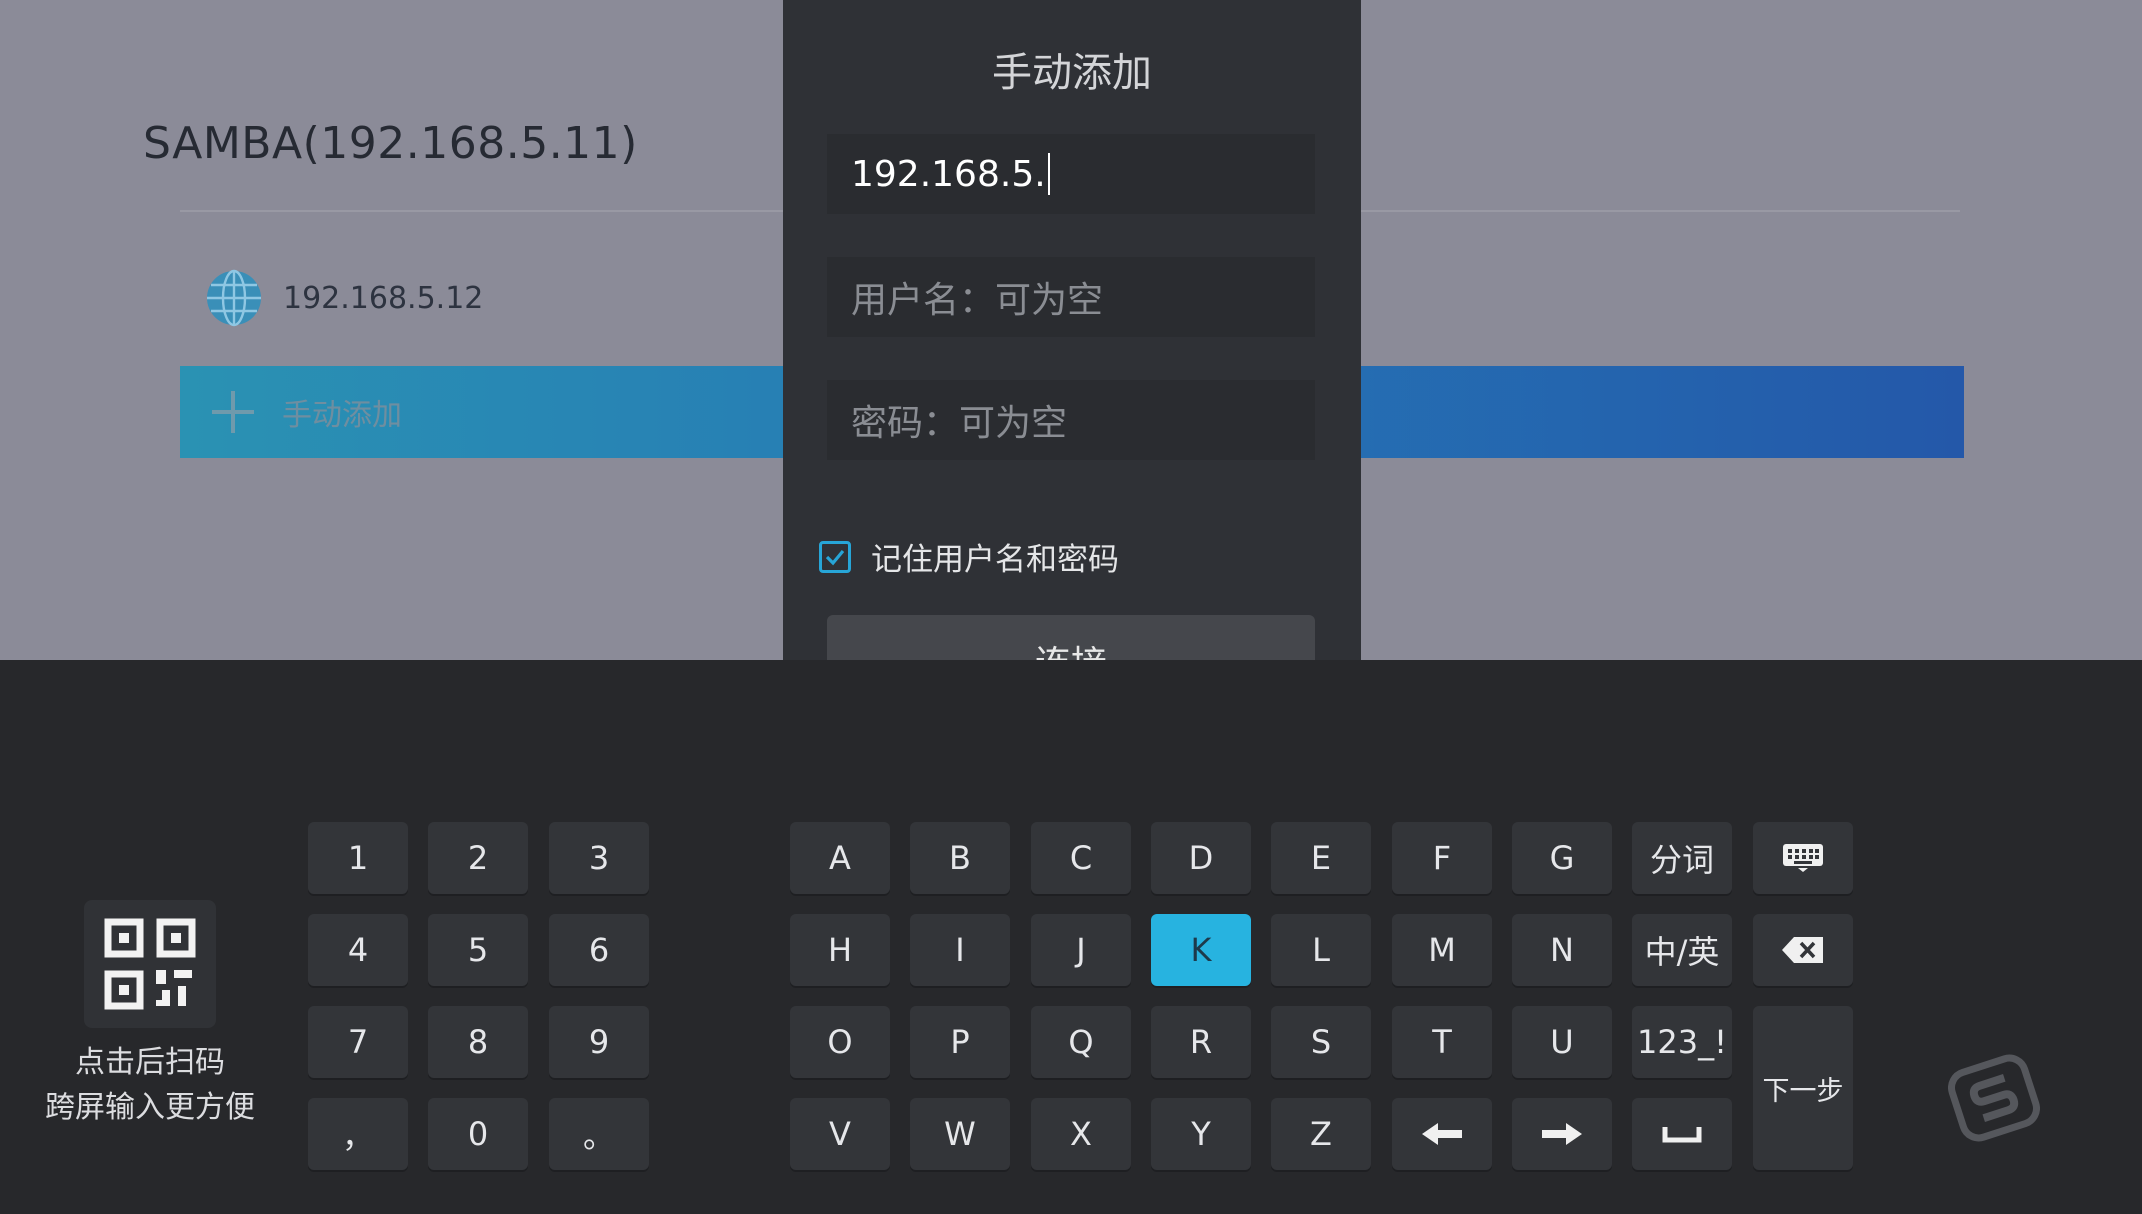 The image size is (2142, 1214). I want to click on key-q: Q, so click(1081, 1042).